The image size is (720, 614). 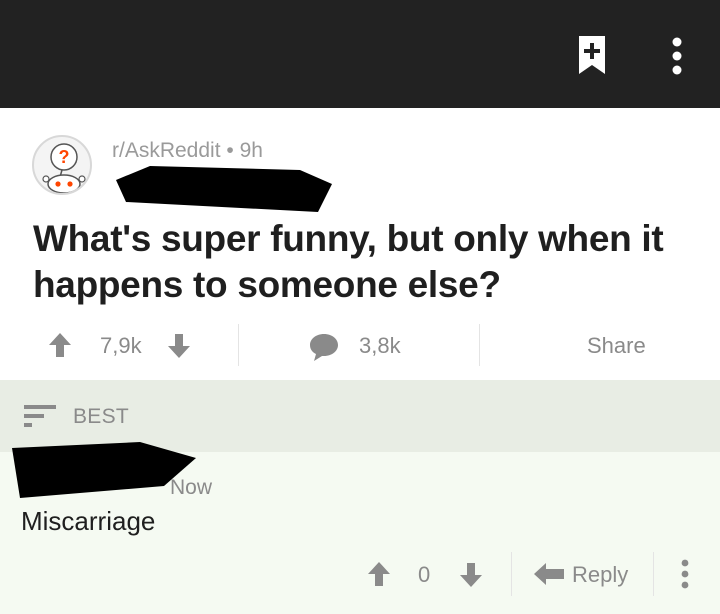 I want to click on askreddit-snoo-icon: ?, so click(x=64, y=168).